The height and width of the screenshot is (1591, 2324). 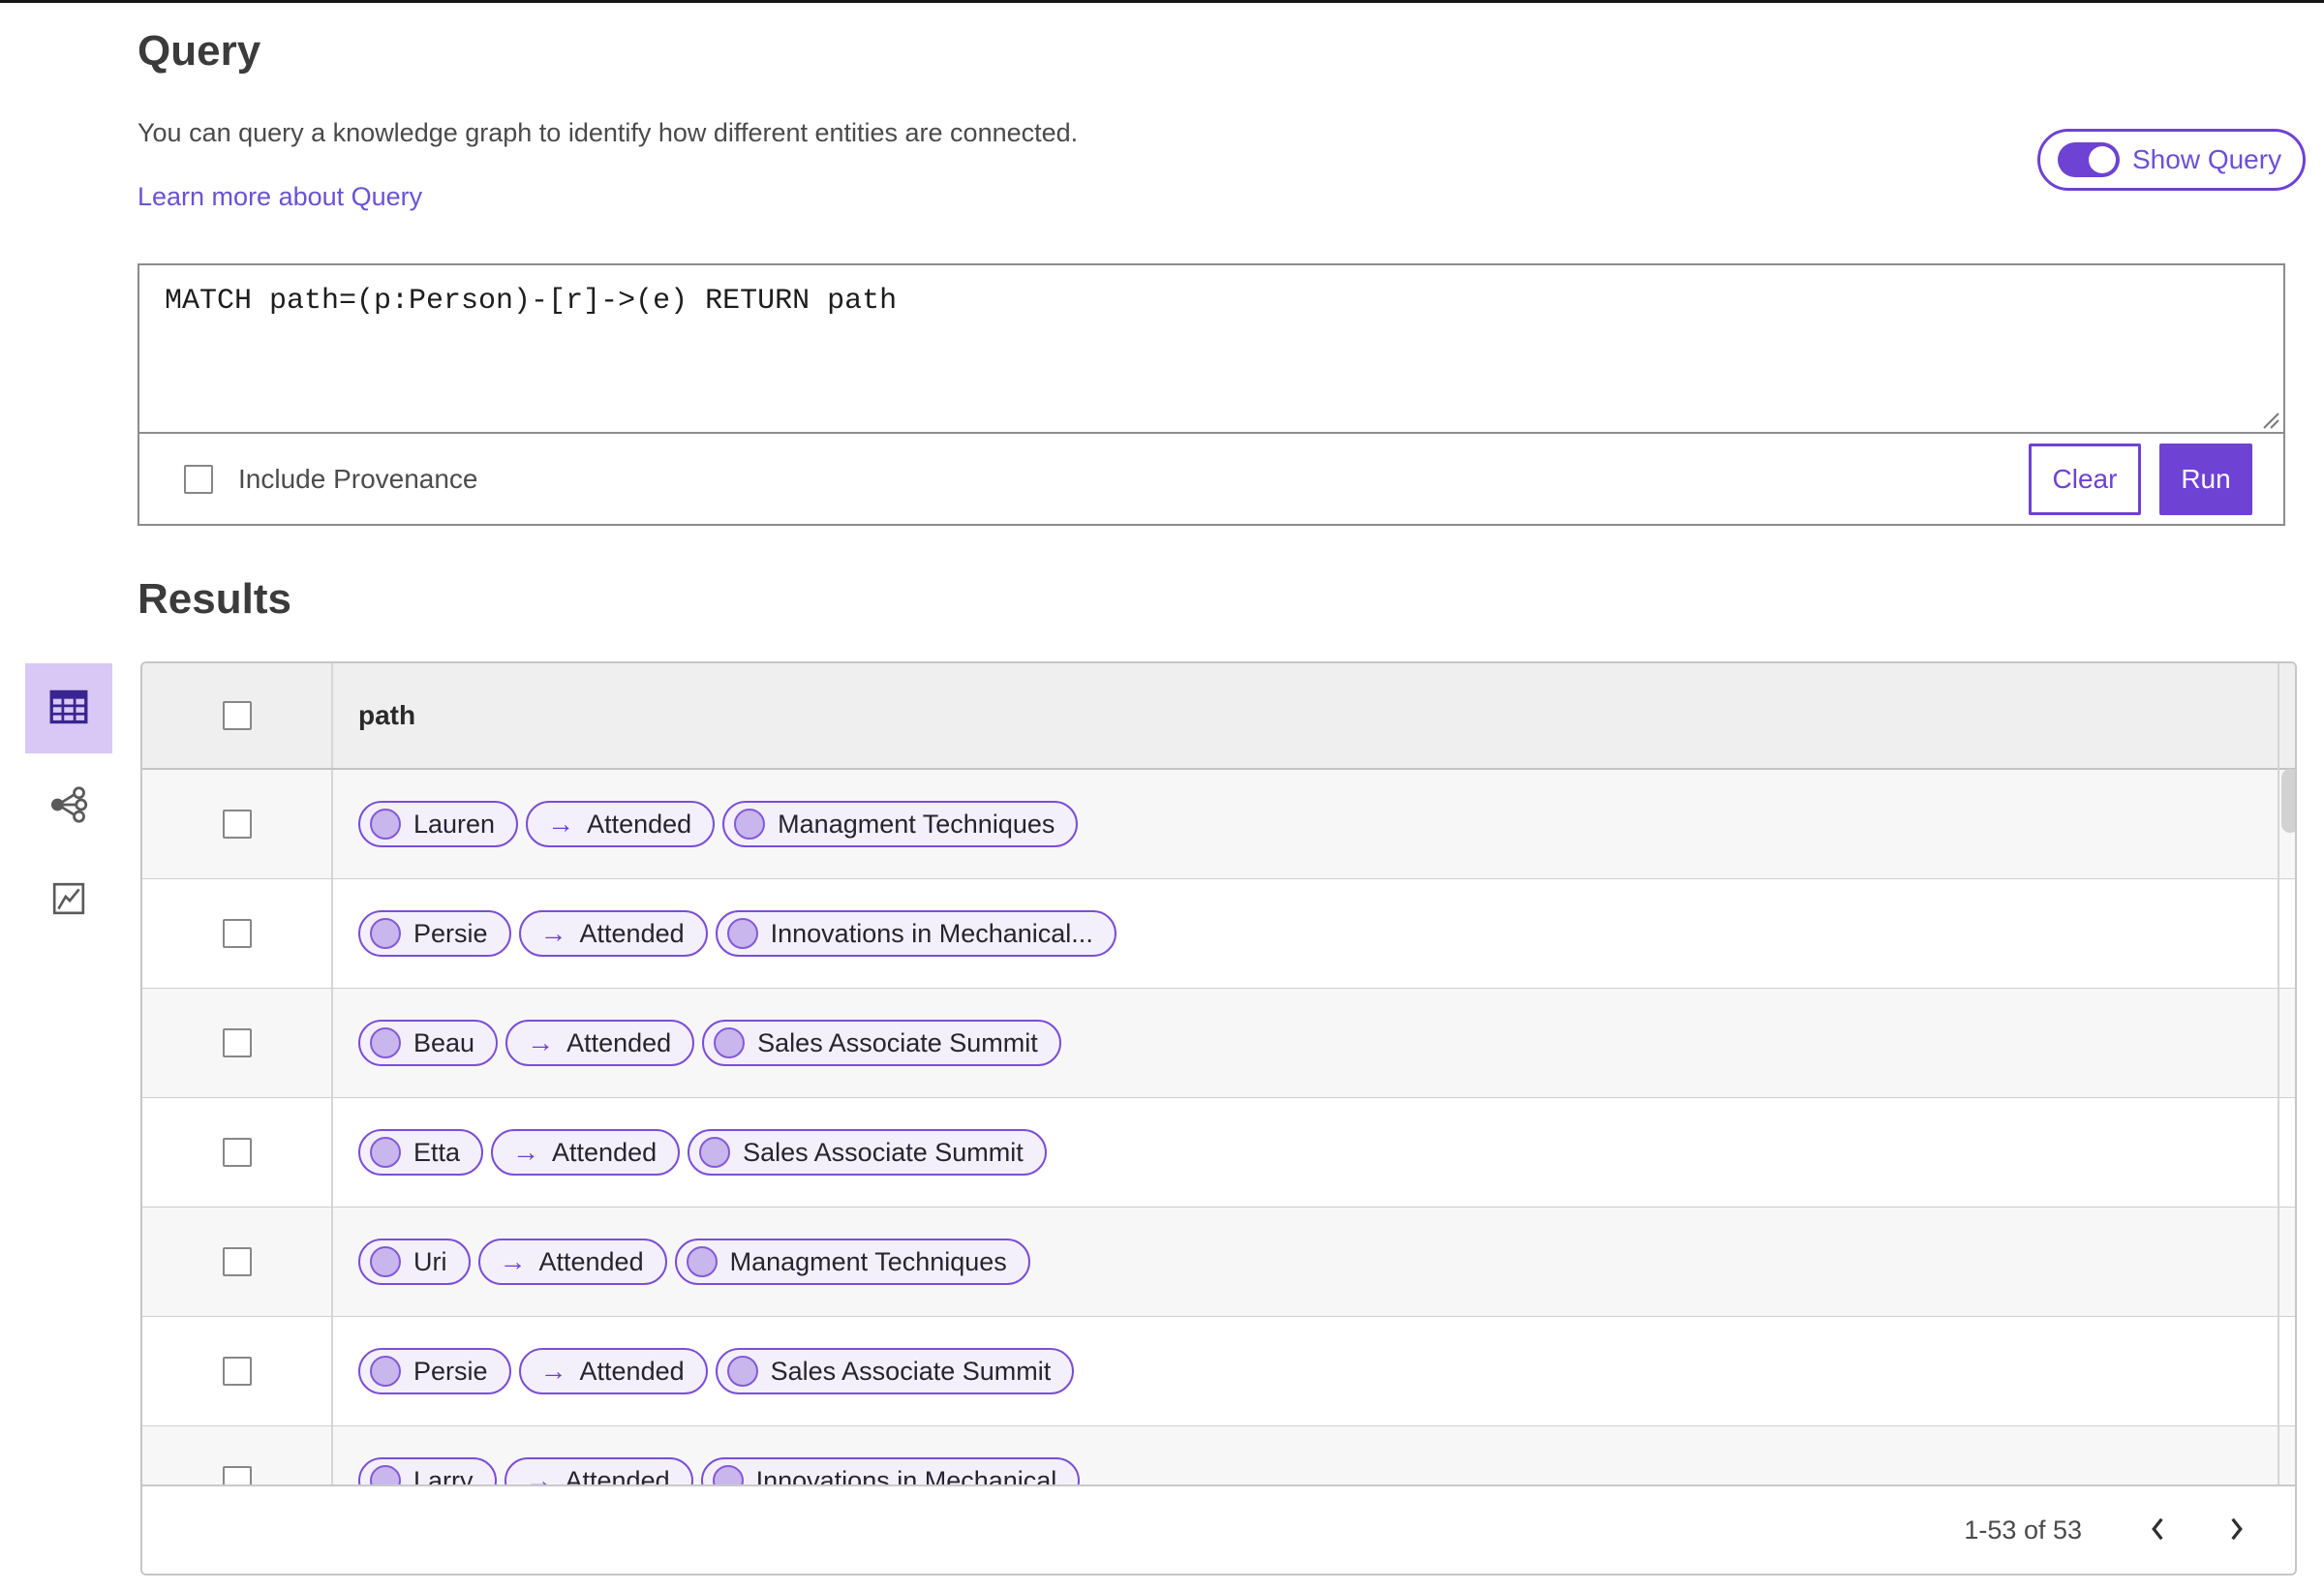 What do you see at coordinates (215, 599) in the screenshot?
I see `results-section-title: Results` at bounding box center [215, 599].